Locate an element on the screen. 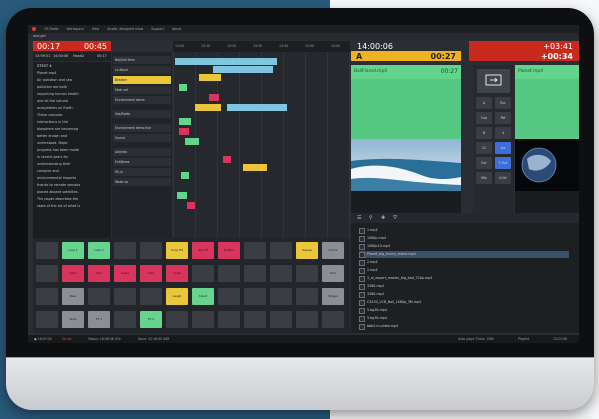 This screenshot has width=599, height=419. control-button: B is located at coordinates (484, 133).